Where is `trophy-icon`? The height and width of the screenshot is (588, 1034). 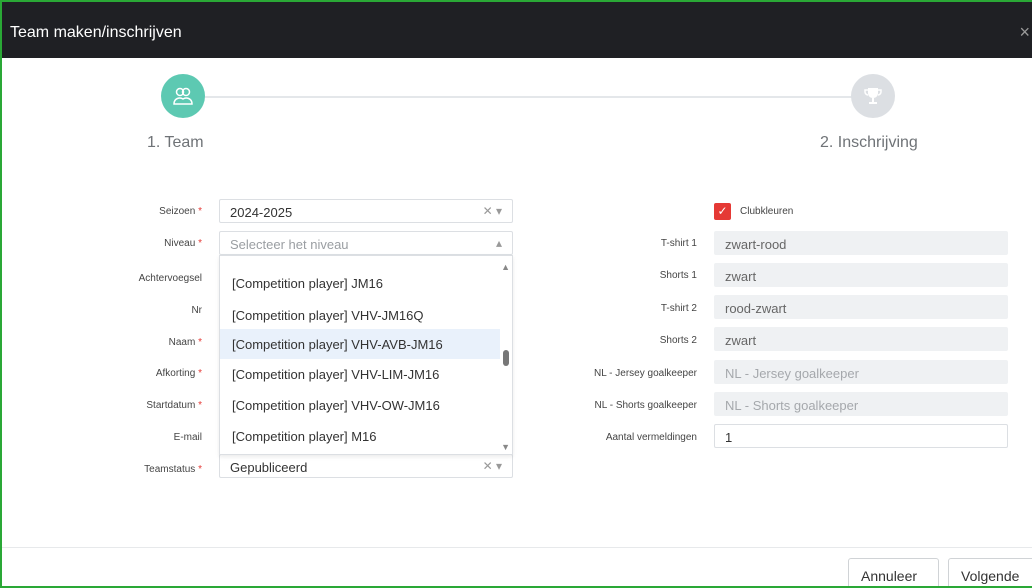
trophy-icon is located at coordinates (873, 96).